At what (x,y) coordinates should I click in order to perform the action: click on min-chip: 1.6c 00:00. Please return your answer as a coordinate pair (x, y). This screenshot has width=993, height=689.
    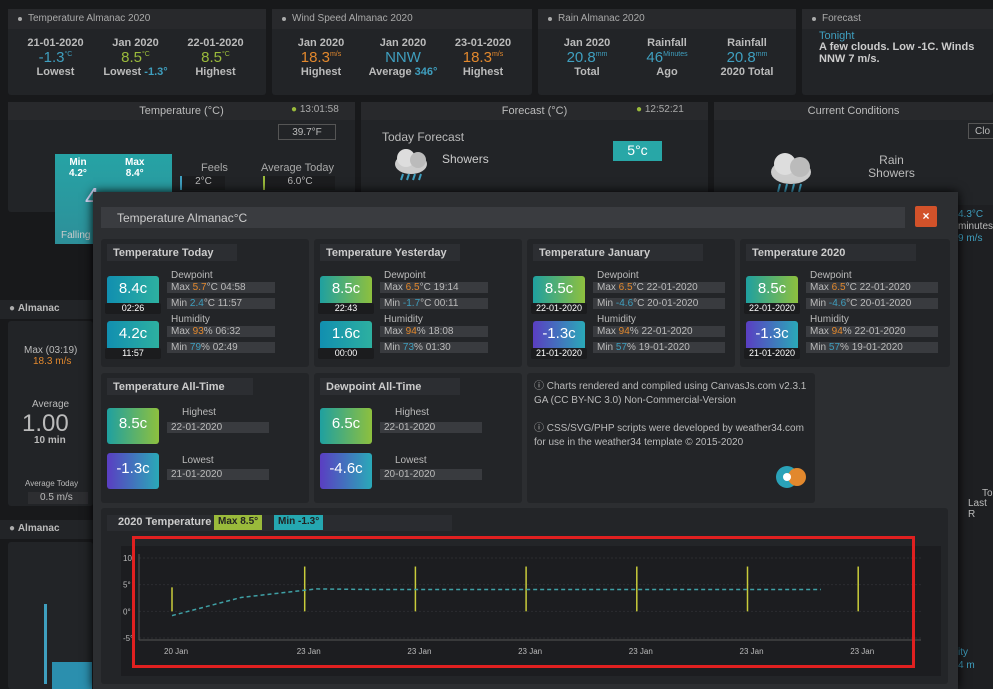
    Looking at the image, I should click on (346, 340).